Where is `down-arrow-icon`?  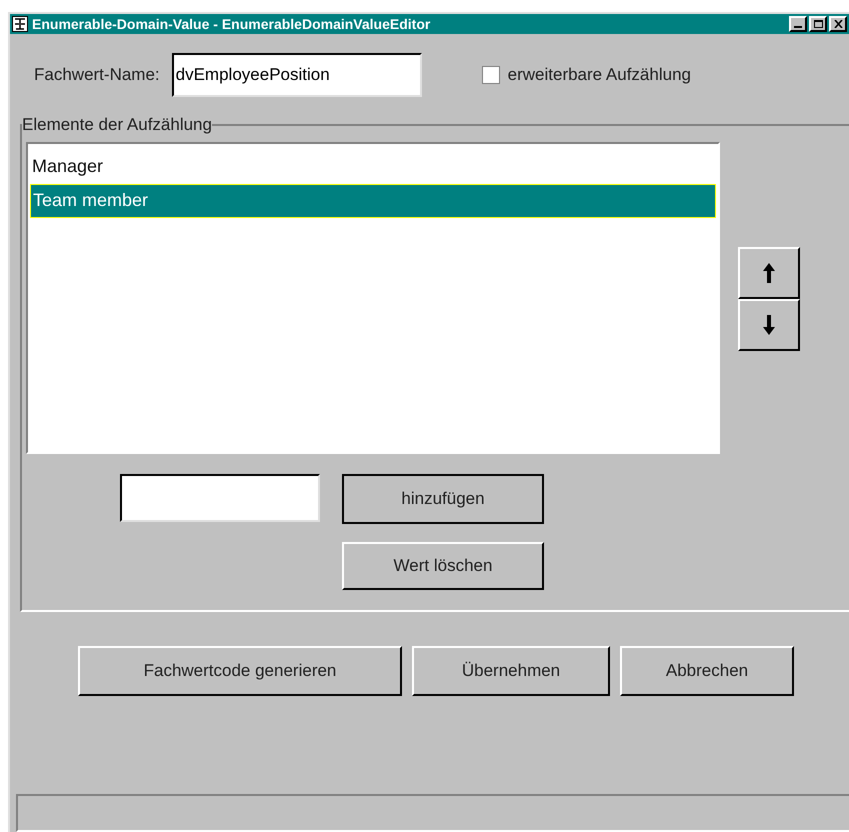 down-arrow-icon is located at coordinates (769, 325).